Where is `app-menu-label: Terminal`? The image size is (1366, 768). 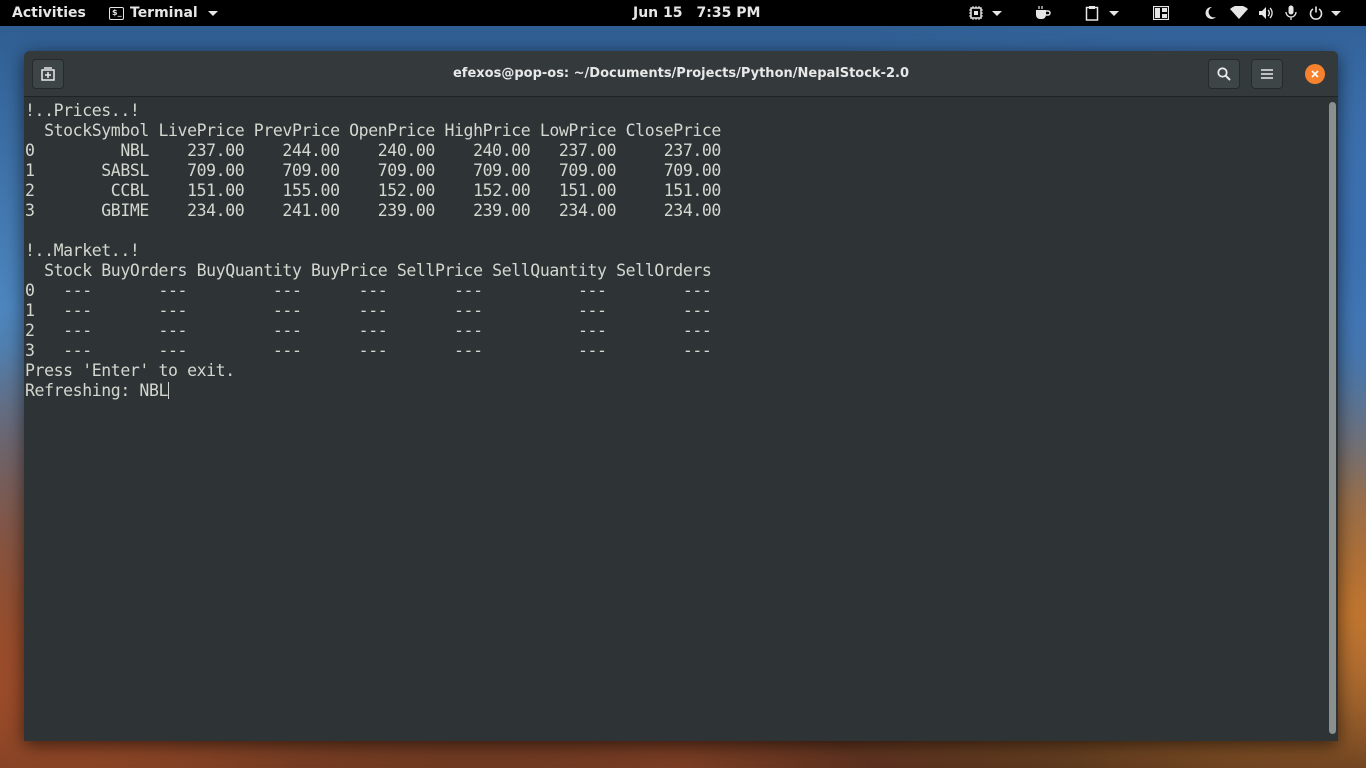 app-menu-label: Terminal is located at coordinates (164, 13).